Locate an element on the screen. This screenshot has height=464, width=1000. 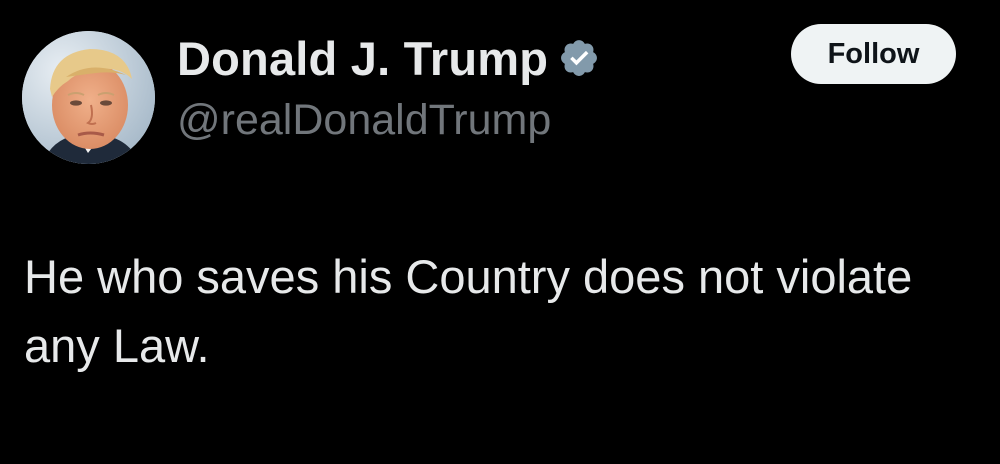
follow-button: Follow is located at coordinates (873, 54).